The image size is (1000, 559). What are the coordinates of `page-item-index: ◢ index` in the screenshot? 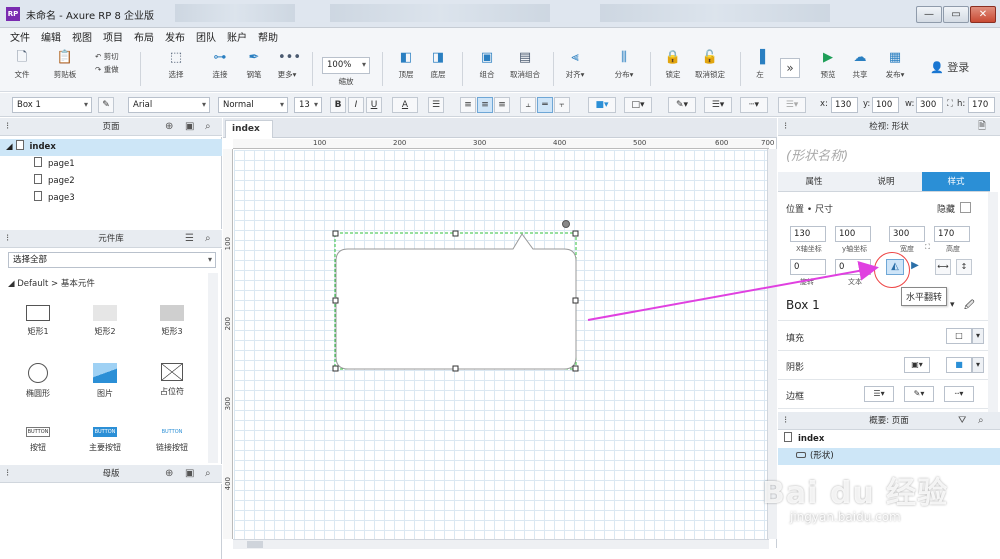 It's located at (111, 147).